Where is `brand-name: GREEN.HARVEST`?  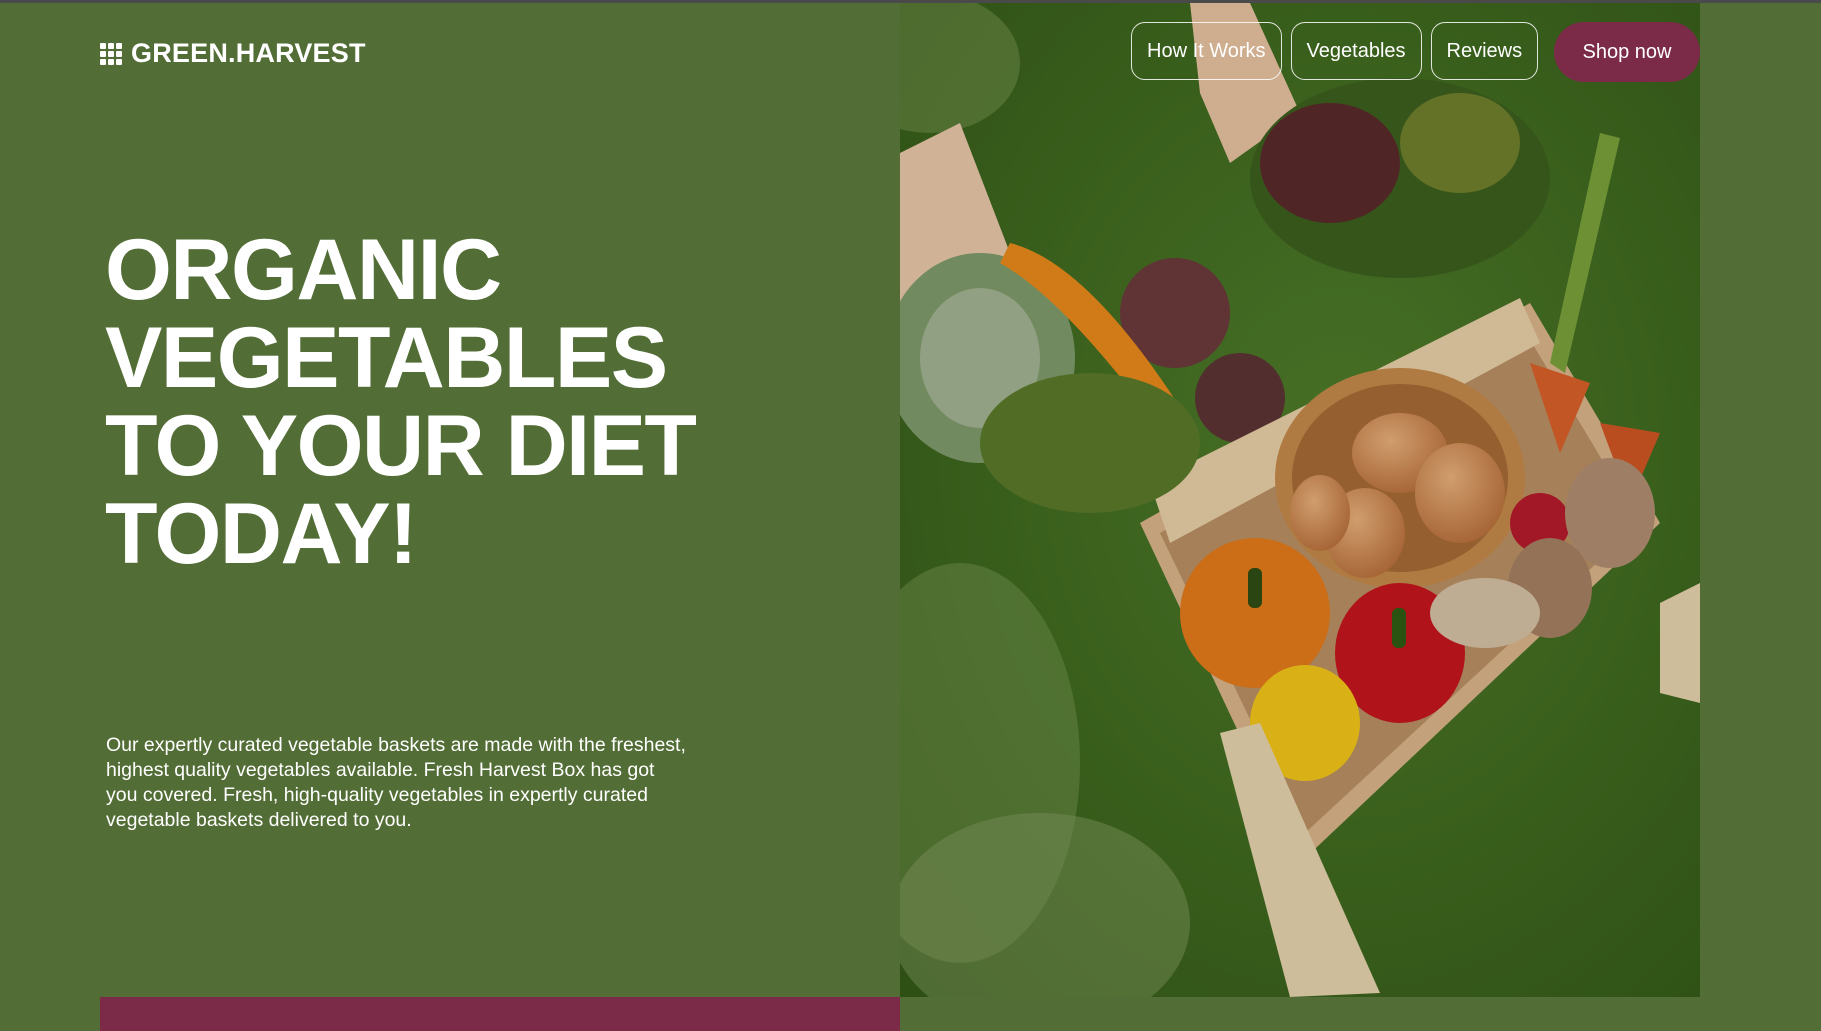 brand-name: GREEN.HARVEST is located at coordinates (248, 53).